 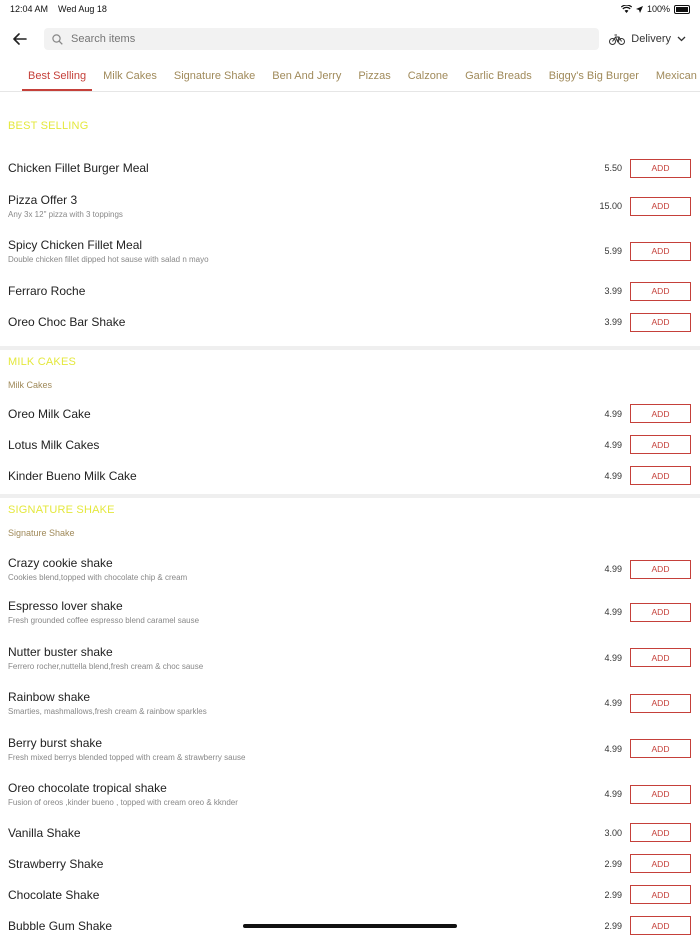 I want to click on tab-mexican-main: Mexican Main, so click(x=675, y=75).